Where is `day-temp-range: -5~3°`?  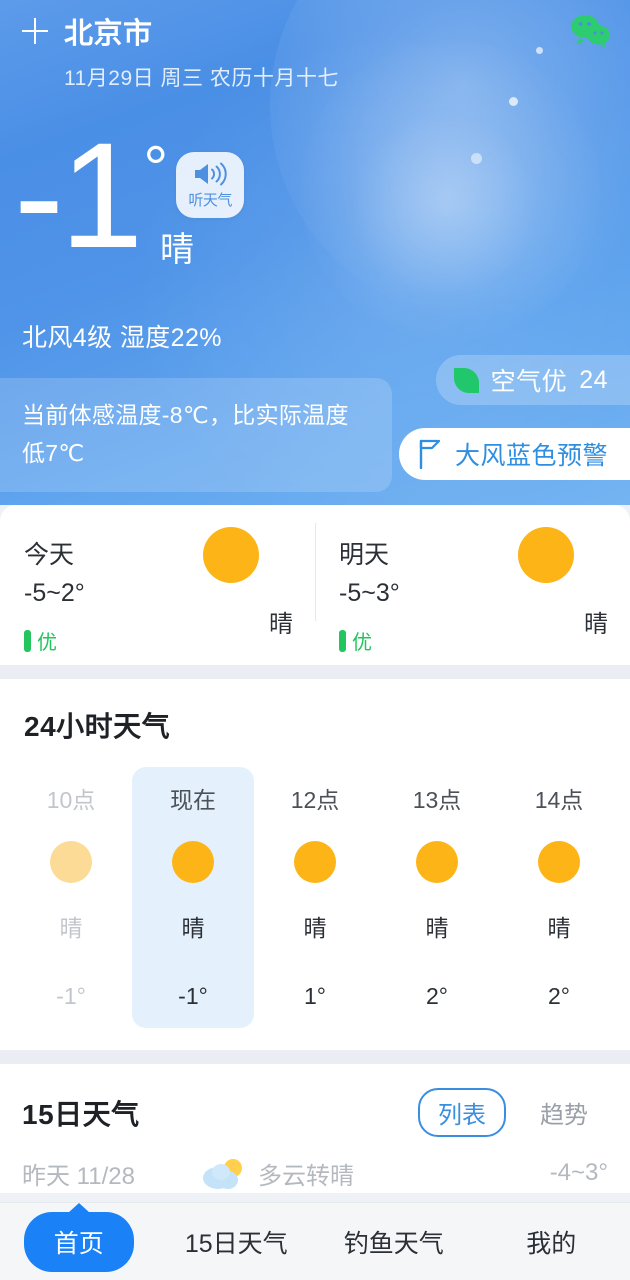 day-temp-range: -5~3° is located at coordinates (369, 593).